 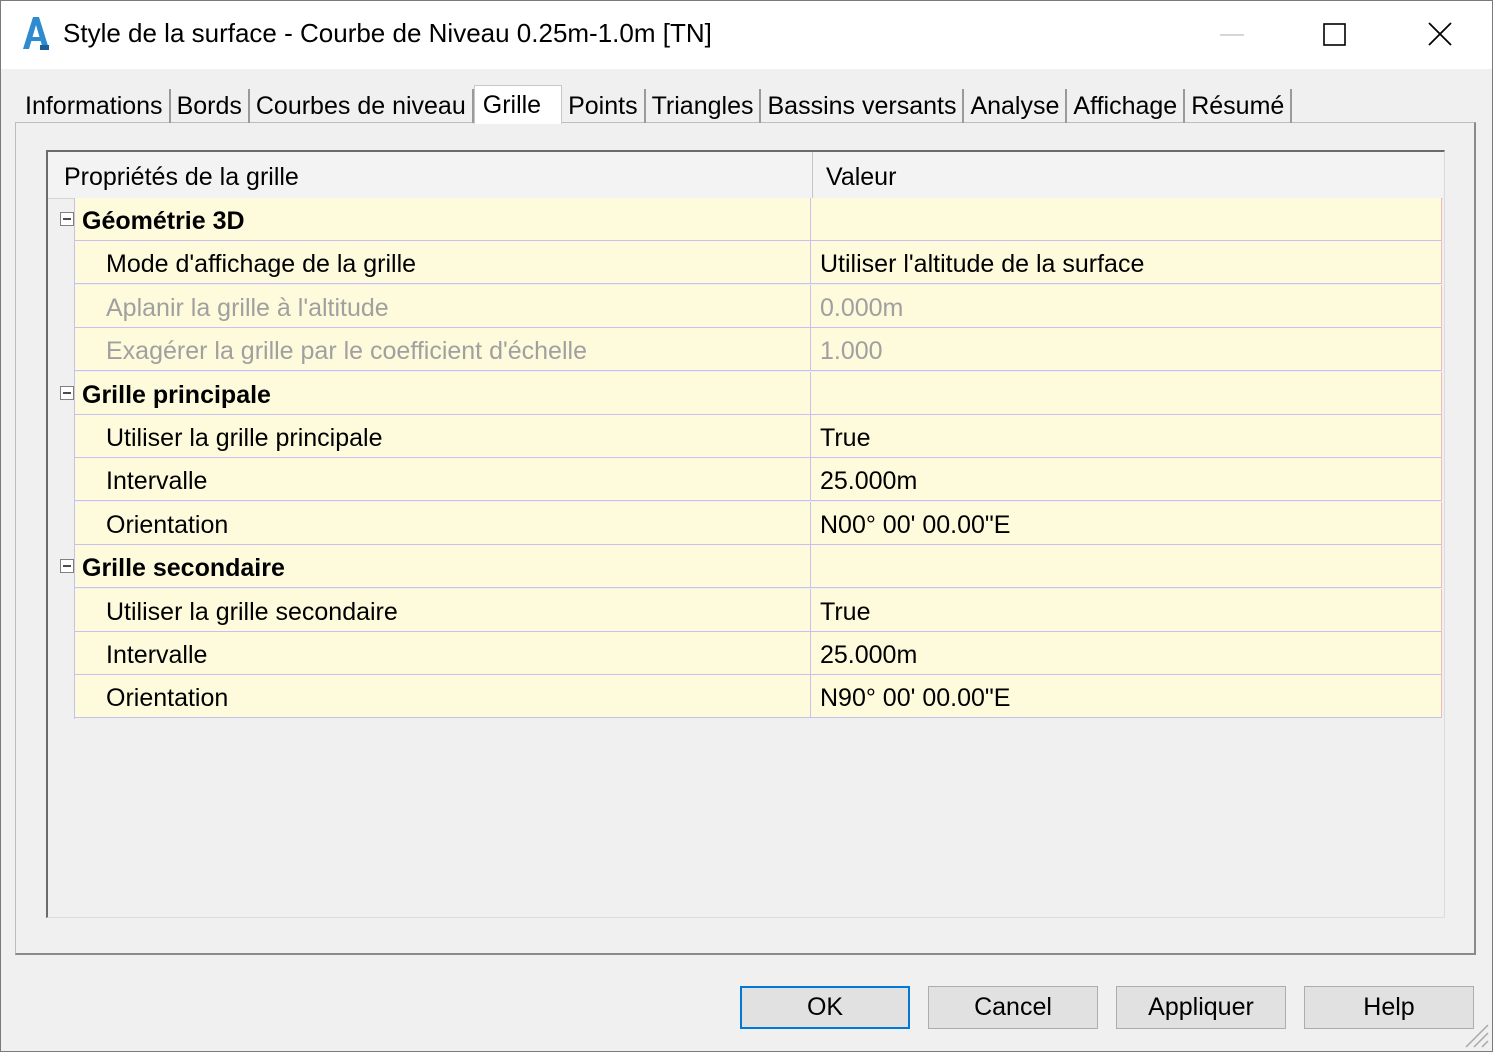 What do you see at coordinates (442, 262) in the screenshot?
I see `property-name-cell: Mode d'affichage de la grille` at bounding box center [442, 262].